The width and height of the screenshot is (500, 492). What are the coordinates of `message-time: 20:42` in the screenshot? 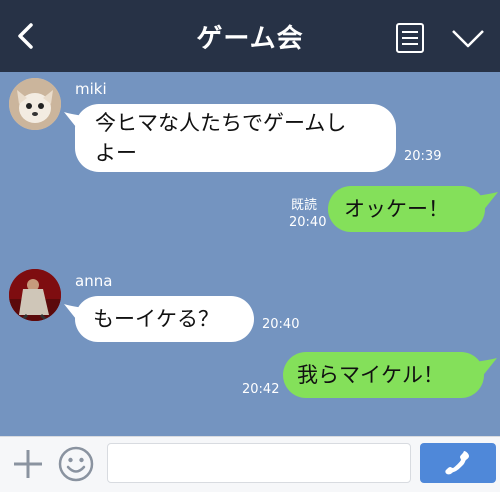 It's located at (261, 389).